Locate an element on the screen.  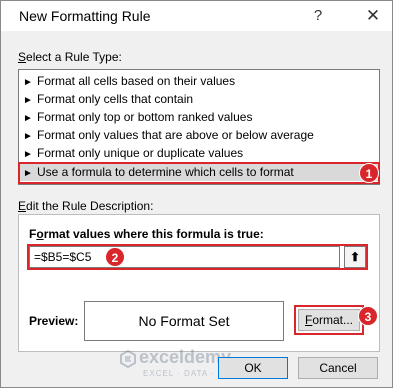
step-badge-1: 1 is located at coordinates (369, 173).